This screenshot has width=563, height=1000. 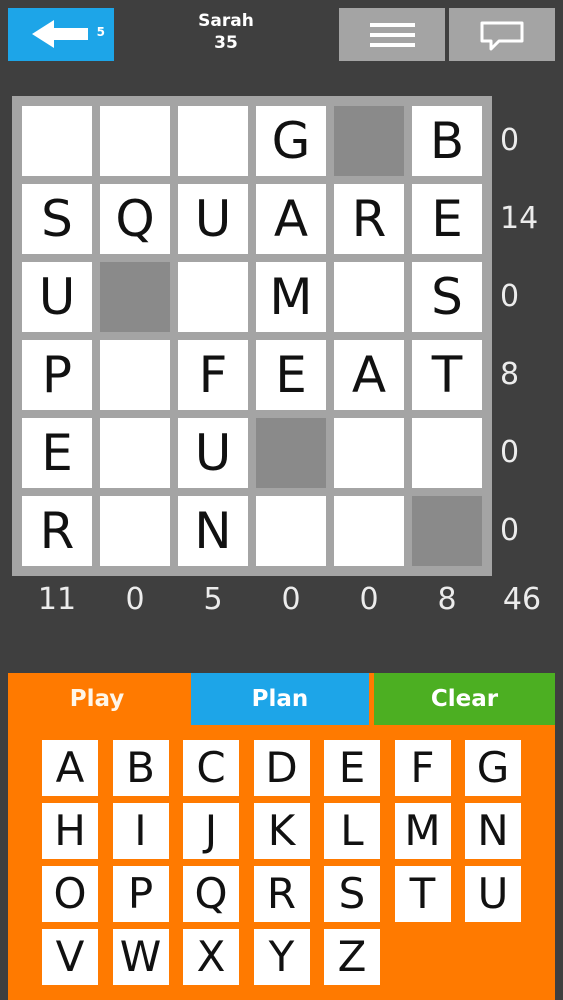 I want to click on tab-clear: Clear, so click(x=464, y=699).